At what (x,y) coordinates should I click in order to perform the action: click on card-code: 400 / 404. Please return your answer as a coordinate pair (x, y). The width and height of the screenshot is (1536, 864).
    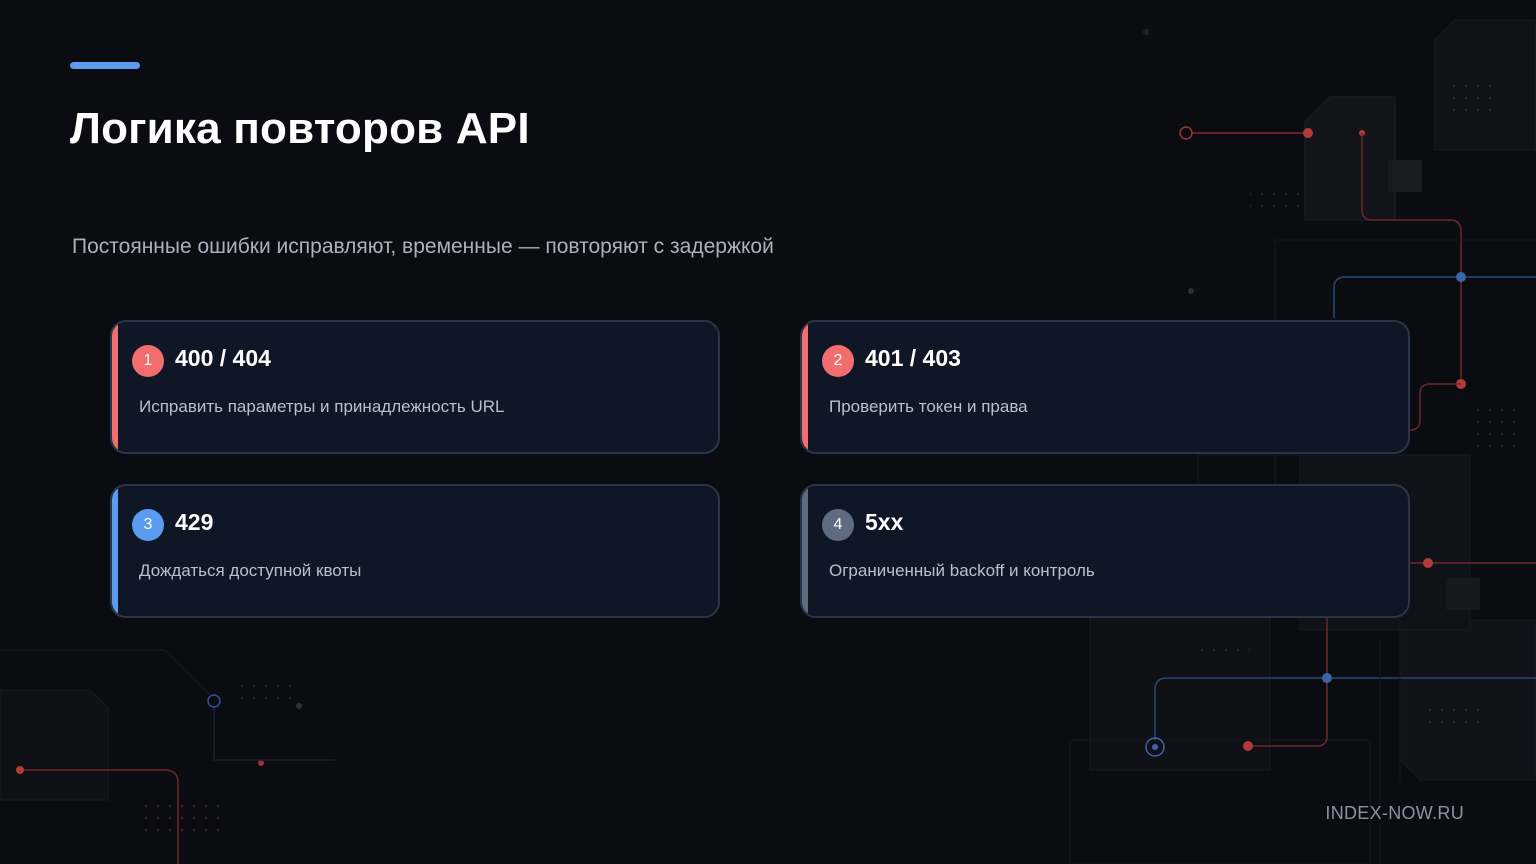
    Looking at the image, I should click on (223, 358).